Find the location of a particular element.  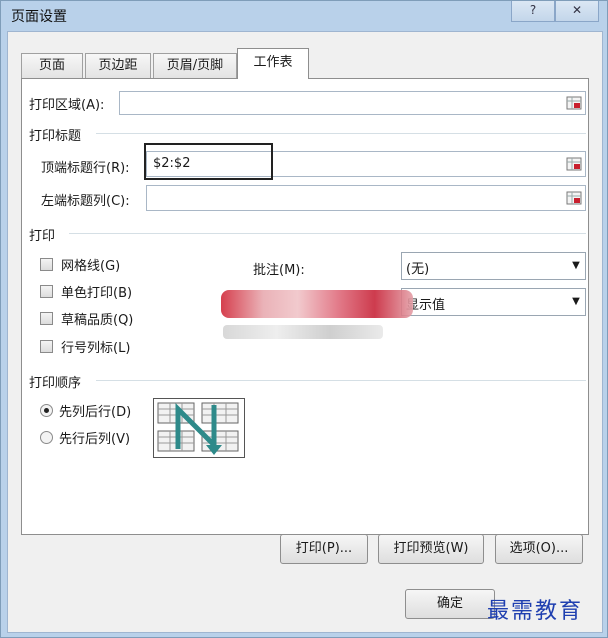

ok-button: 确定 is located at coordinates (450, 604).